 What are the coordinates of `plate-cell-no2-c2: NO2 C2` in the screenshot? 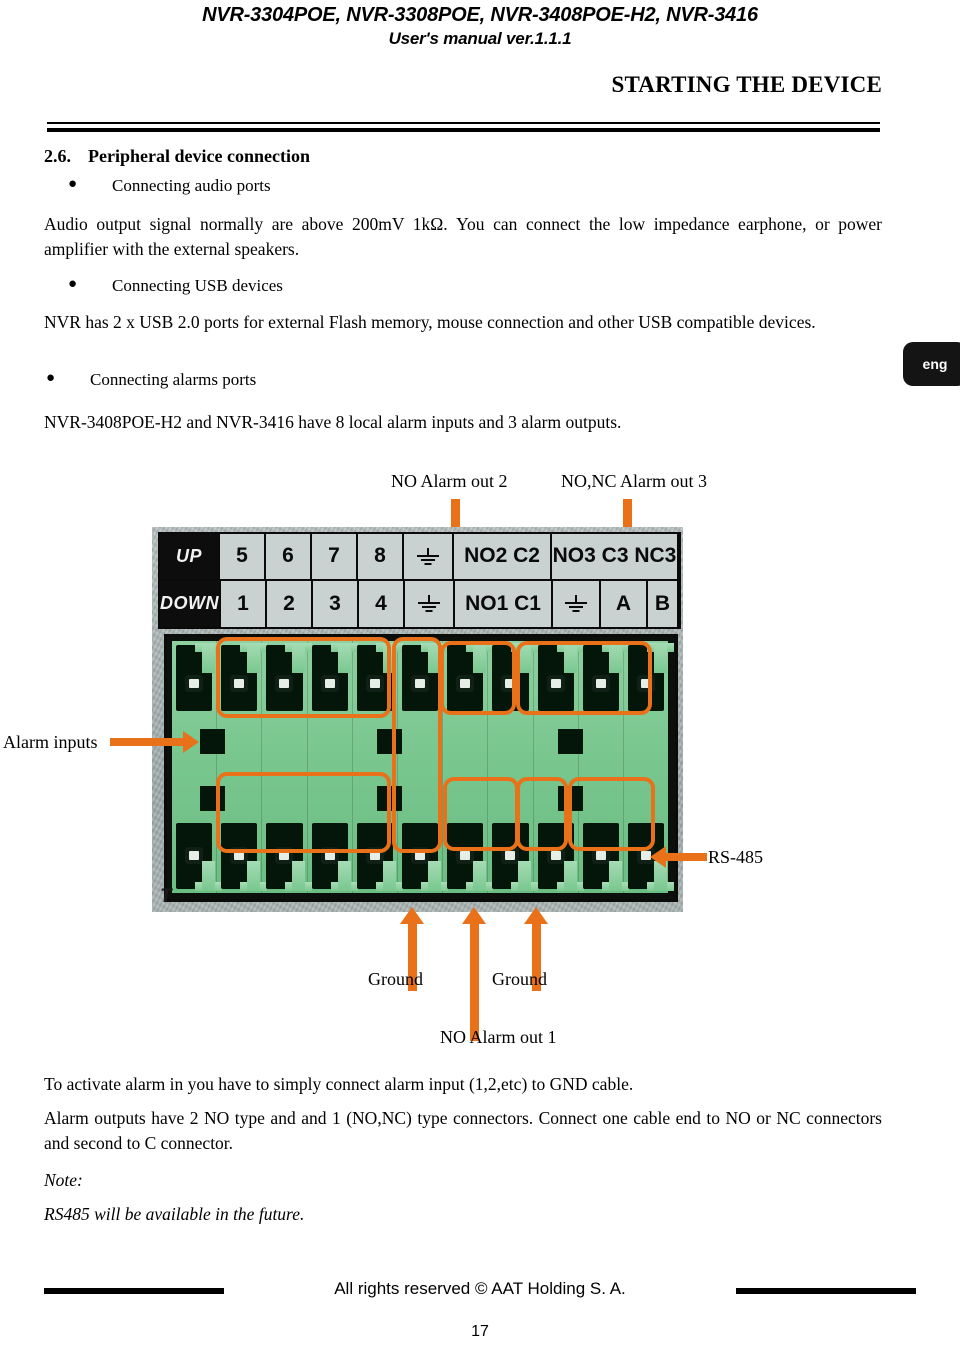 It's located at (503, 557).